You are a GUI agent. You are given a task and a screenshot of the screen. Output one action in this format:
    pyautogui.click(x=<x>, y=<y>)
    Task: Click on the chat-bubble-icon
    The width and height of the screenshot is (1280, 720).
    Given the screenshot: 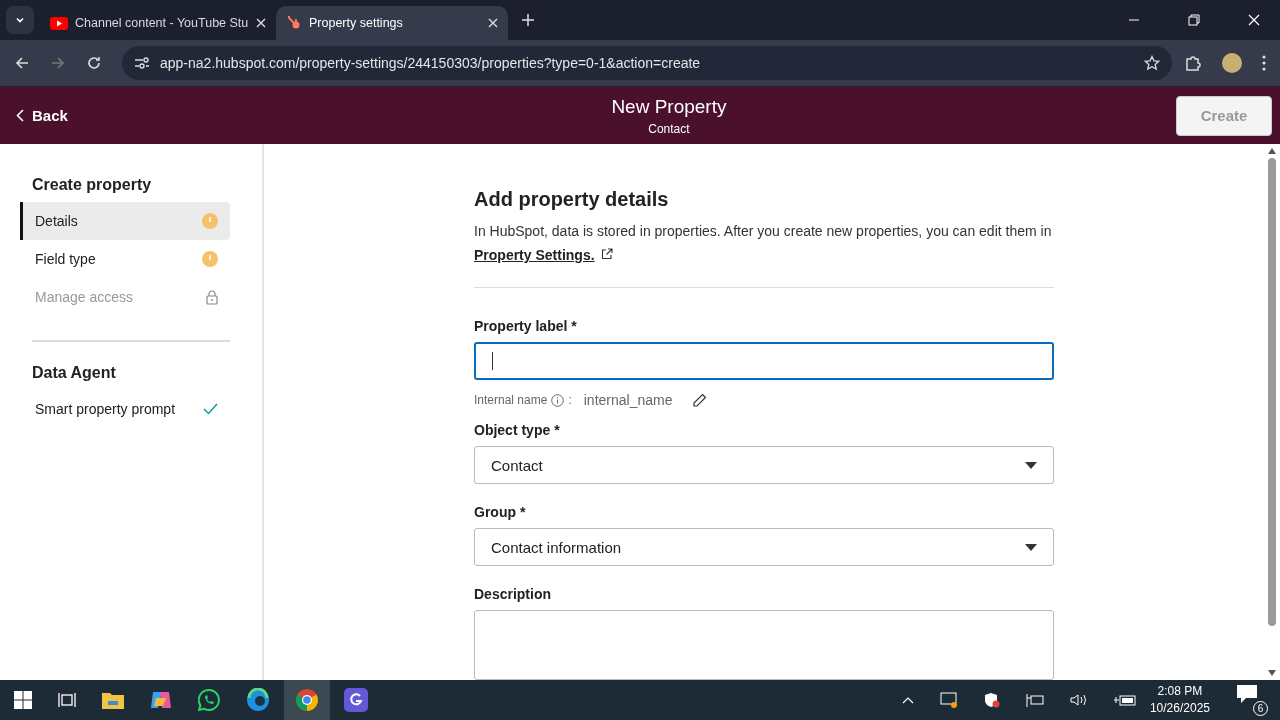 What is the action you would take?
    pyautogui.click(x=209, y=700)
    